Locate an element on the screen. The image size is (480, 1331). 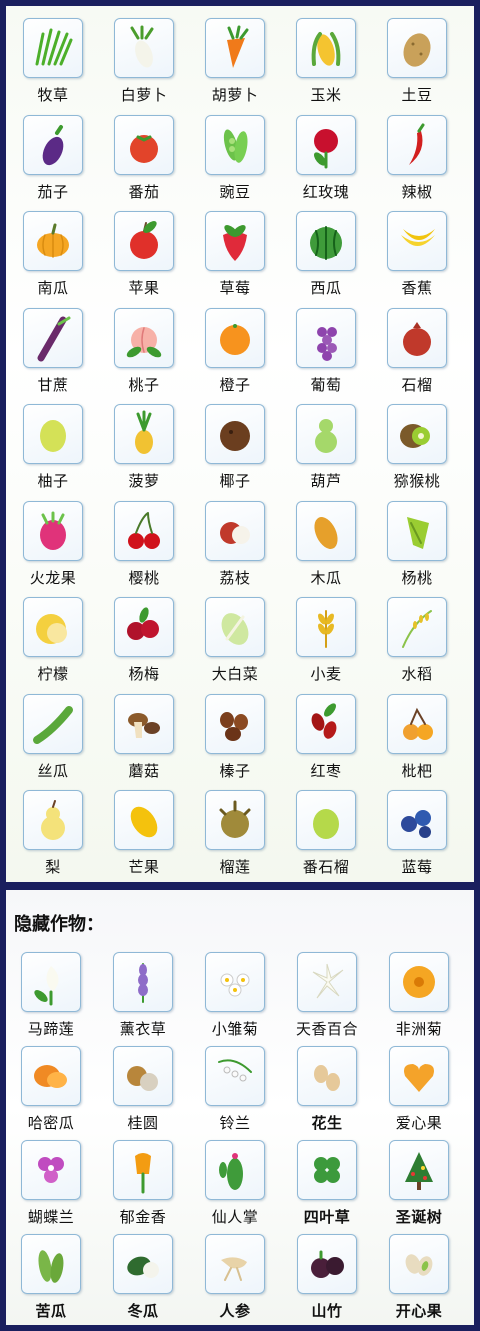
crop-label: 红玫瑰 is located at coordinates (326, 191).